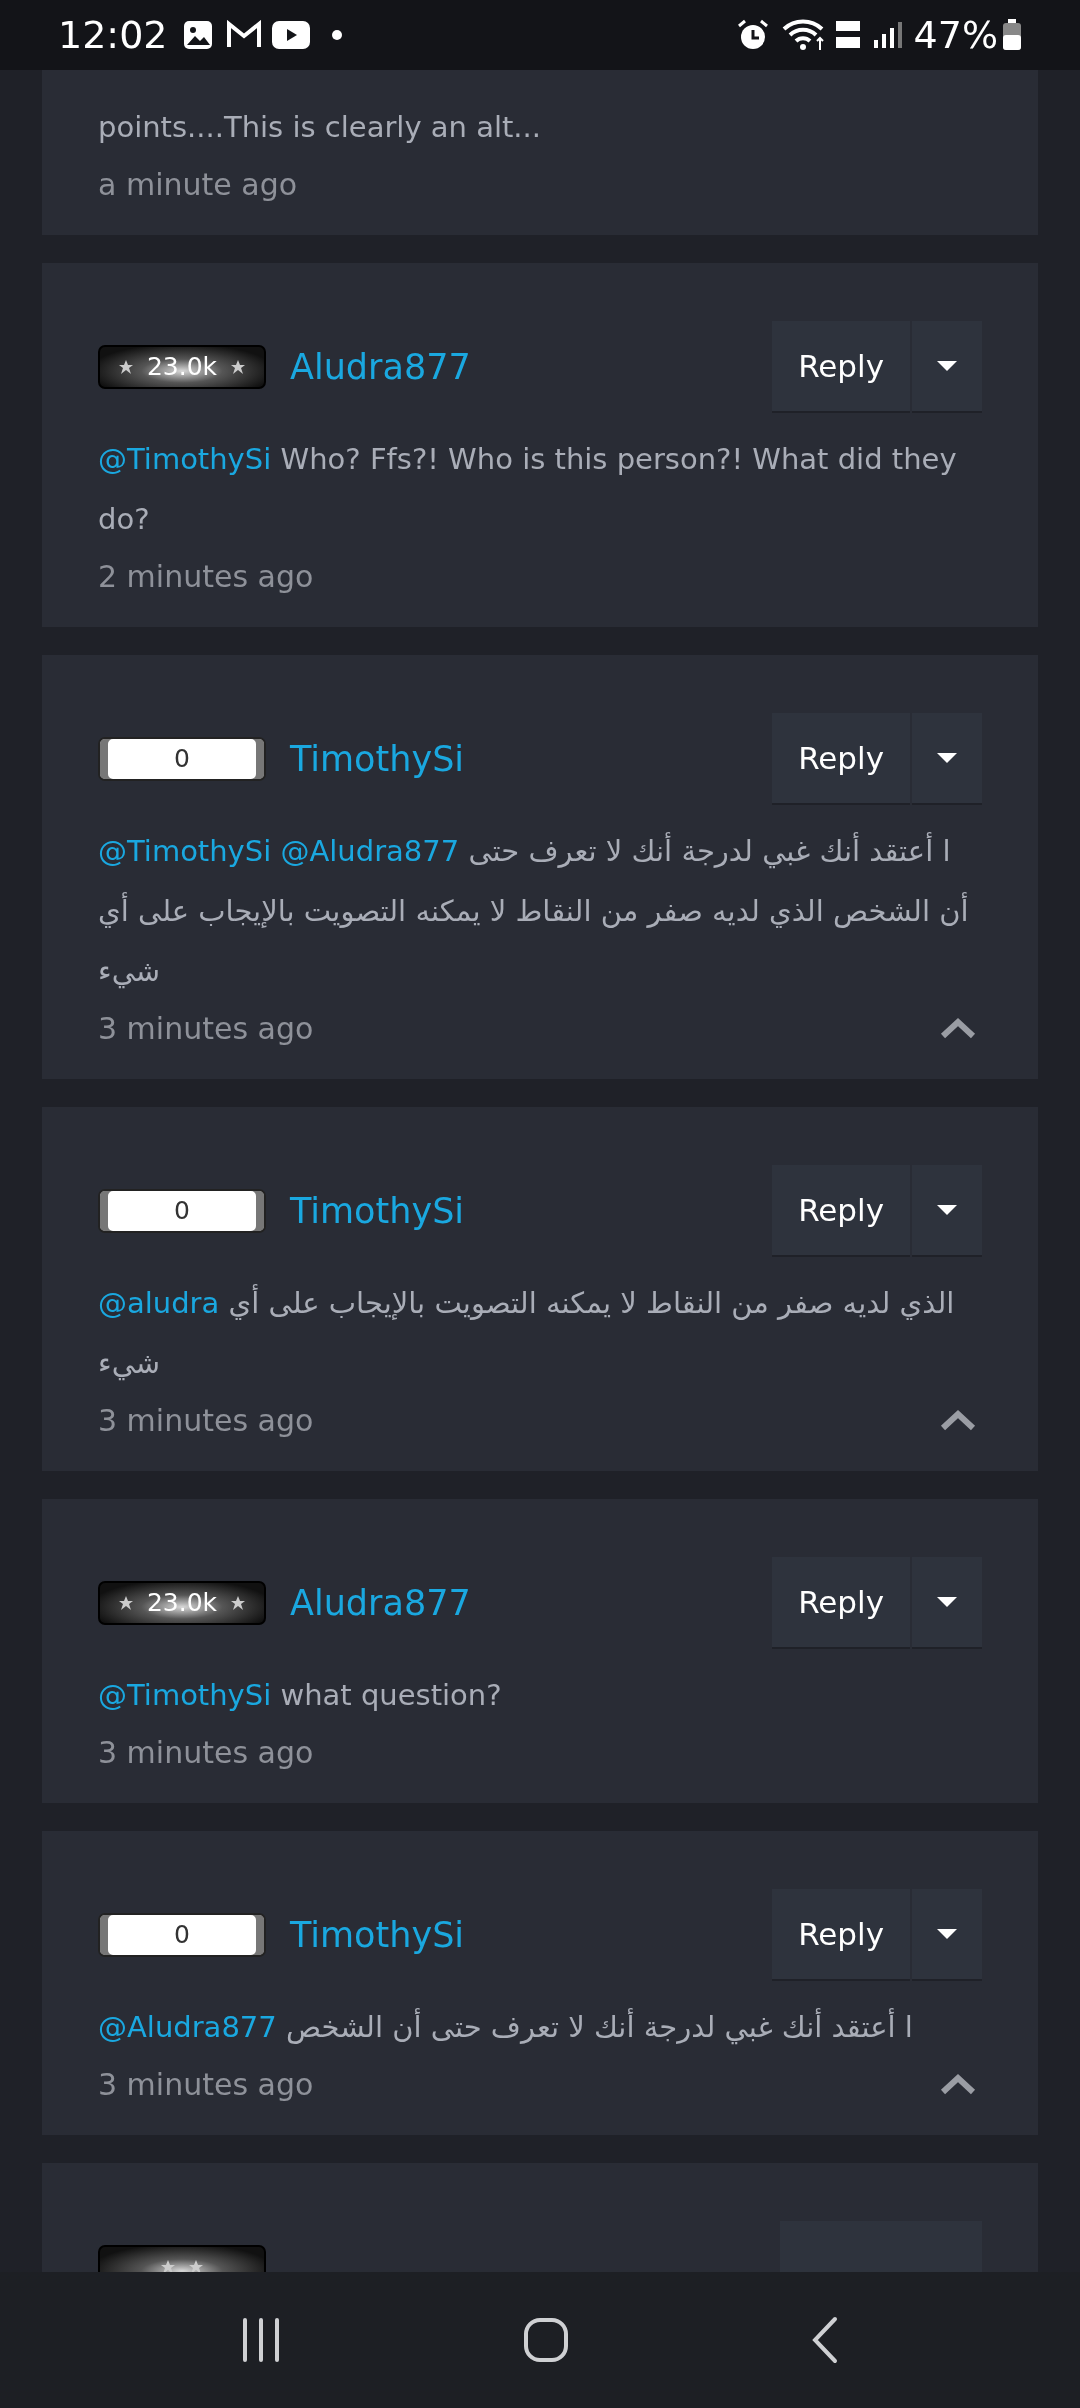  What do you see at coordinates (336, 35) in the screenshot?
I see `dot-icon` at bounding box center [336, 35].